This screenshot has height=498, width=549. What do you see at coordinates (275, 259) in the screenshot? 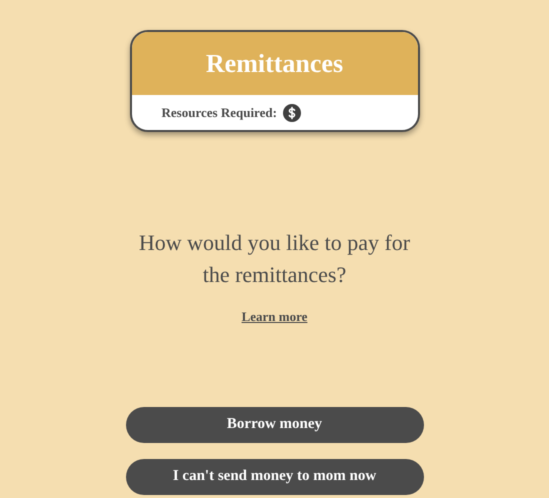
I see `question-text: How would you like to pay for the remittances?` at bounding box center [275, 259].